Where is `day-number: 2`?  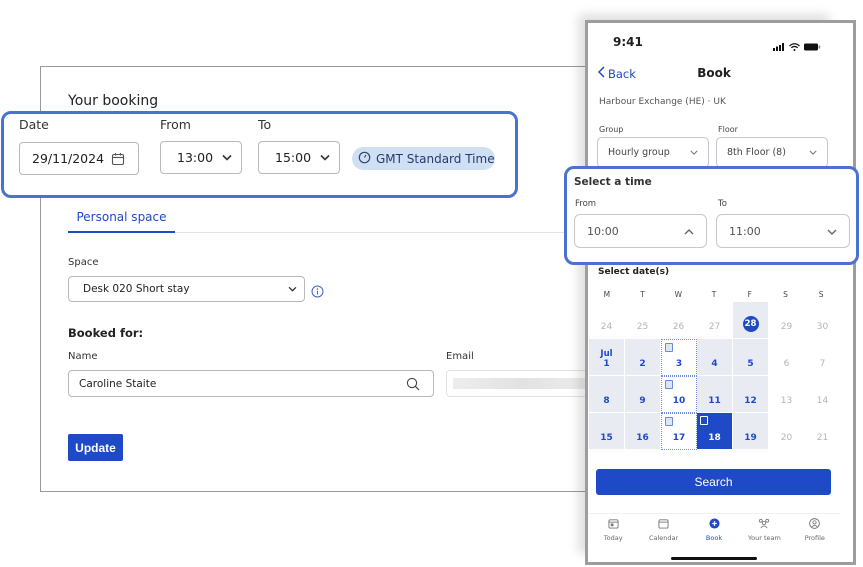
day-number: 2 is located at coordinates (642, 364).